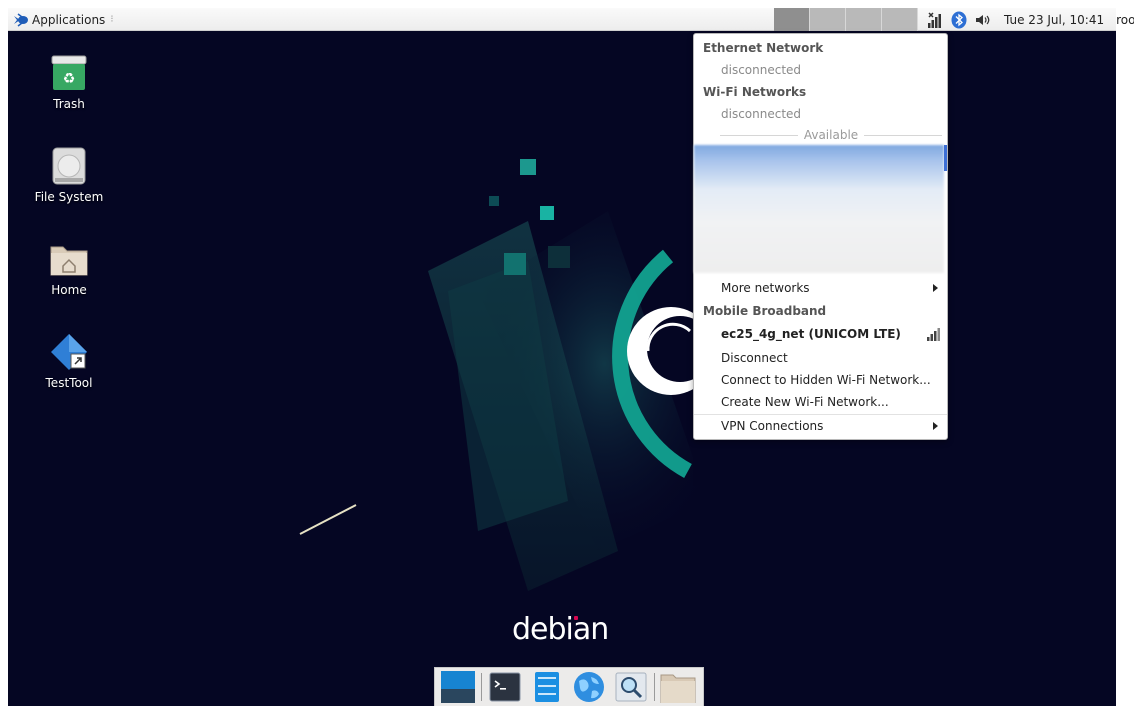  I want to click on available-label: Available, so click(831, 135).